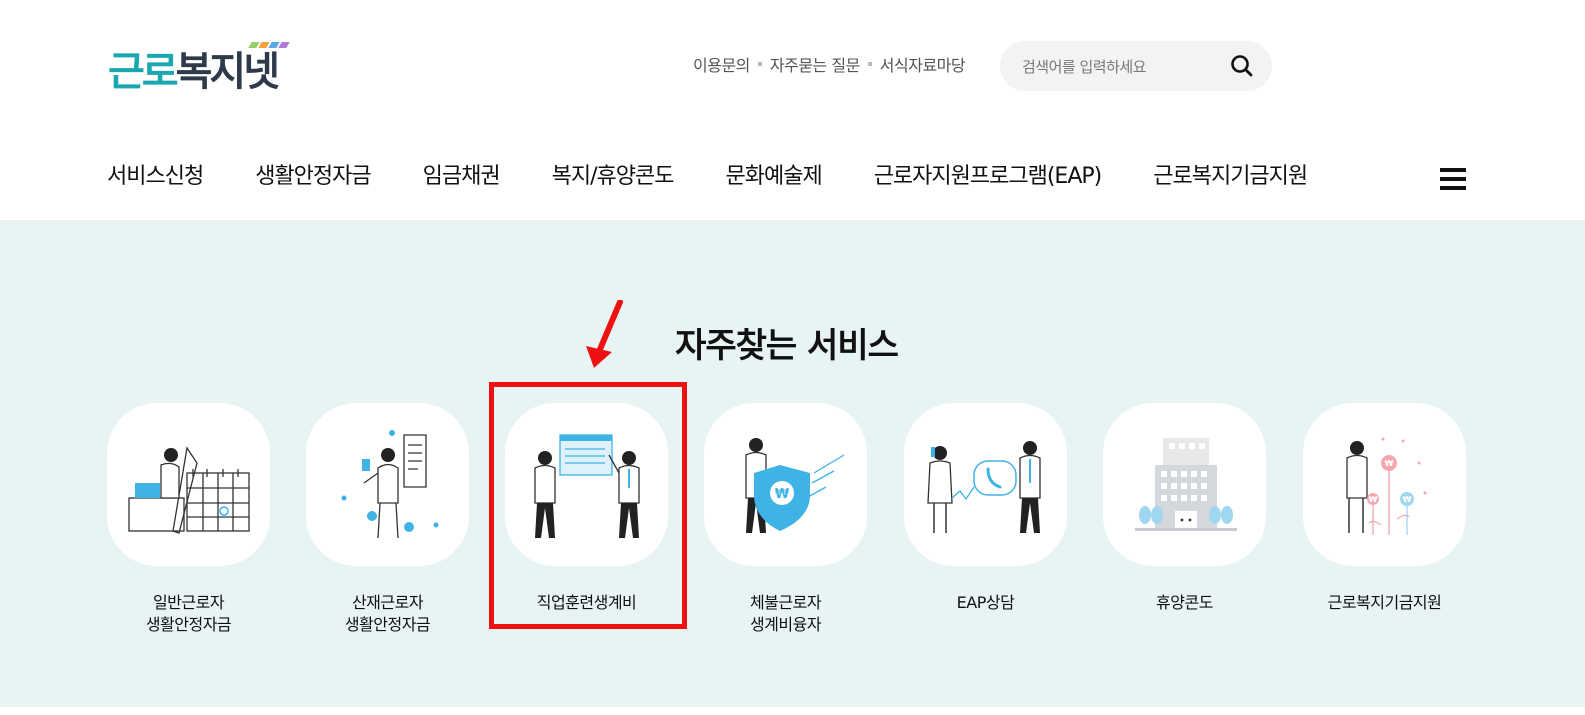 The width and height of the screenshot is (1585, 715). I want to click on service-card-welfare-fund-support: ₩ ₩ ₩ 근로복지기금지원, so click(1384, 508).